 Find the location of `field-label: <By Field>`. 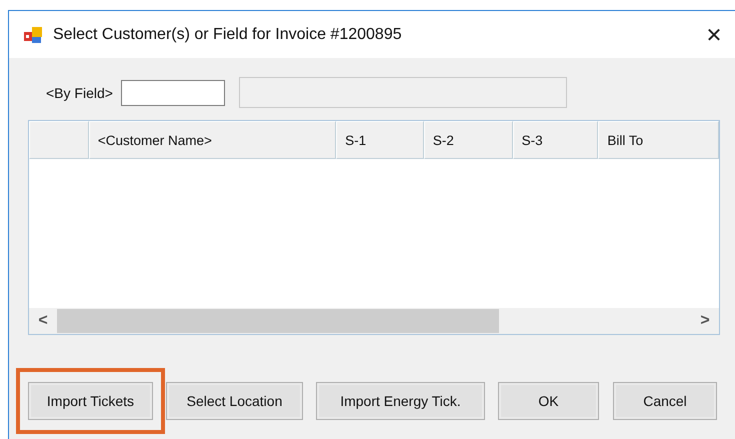

field-label: <By Field> is located at coordinates (79, 93).